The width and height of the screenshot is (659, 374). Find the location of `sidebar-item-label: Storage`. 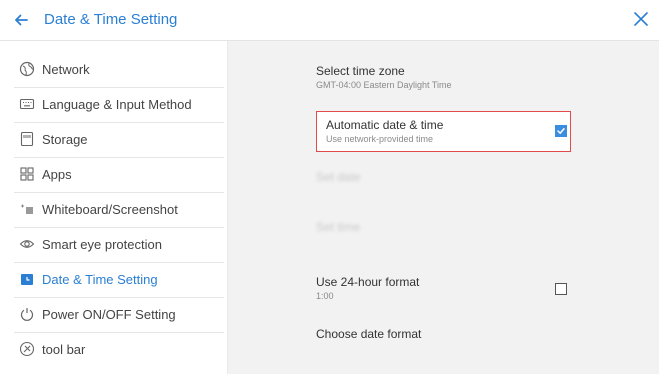

sidebar-item-label: Storage is located at coordinates (65, 139).